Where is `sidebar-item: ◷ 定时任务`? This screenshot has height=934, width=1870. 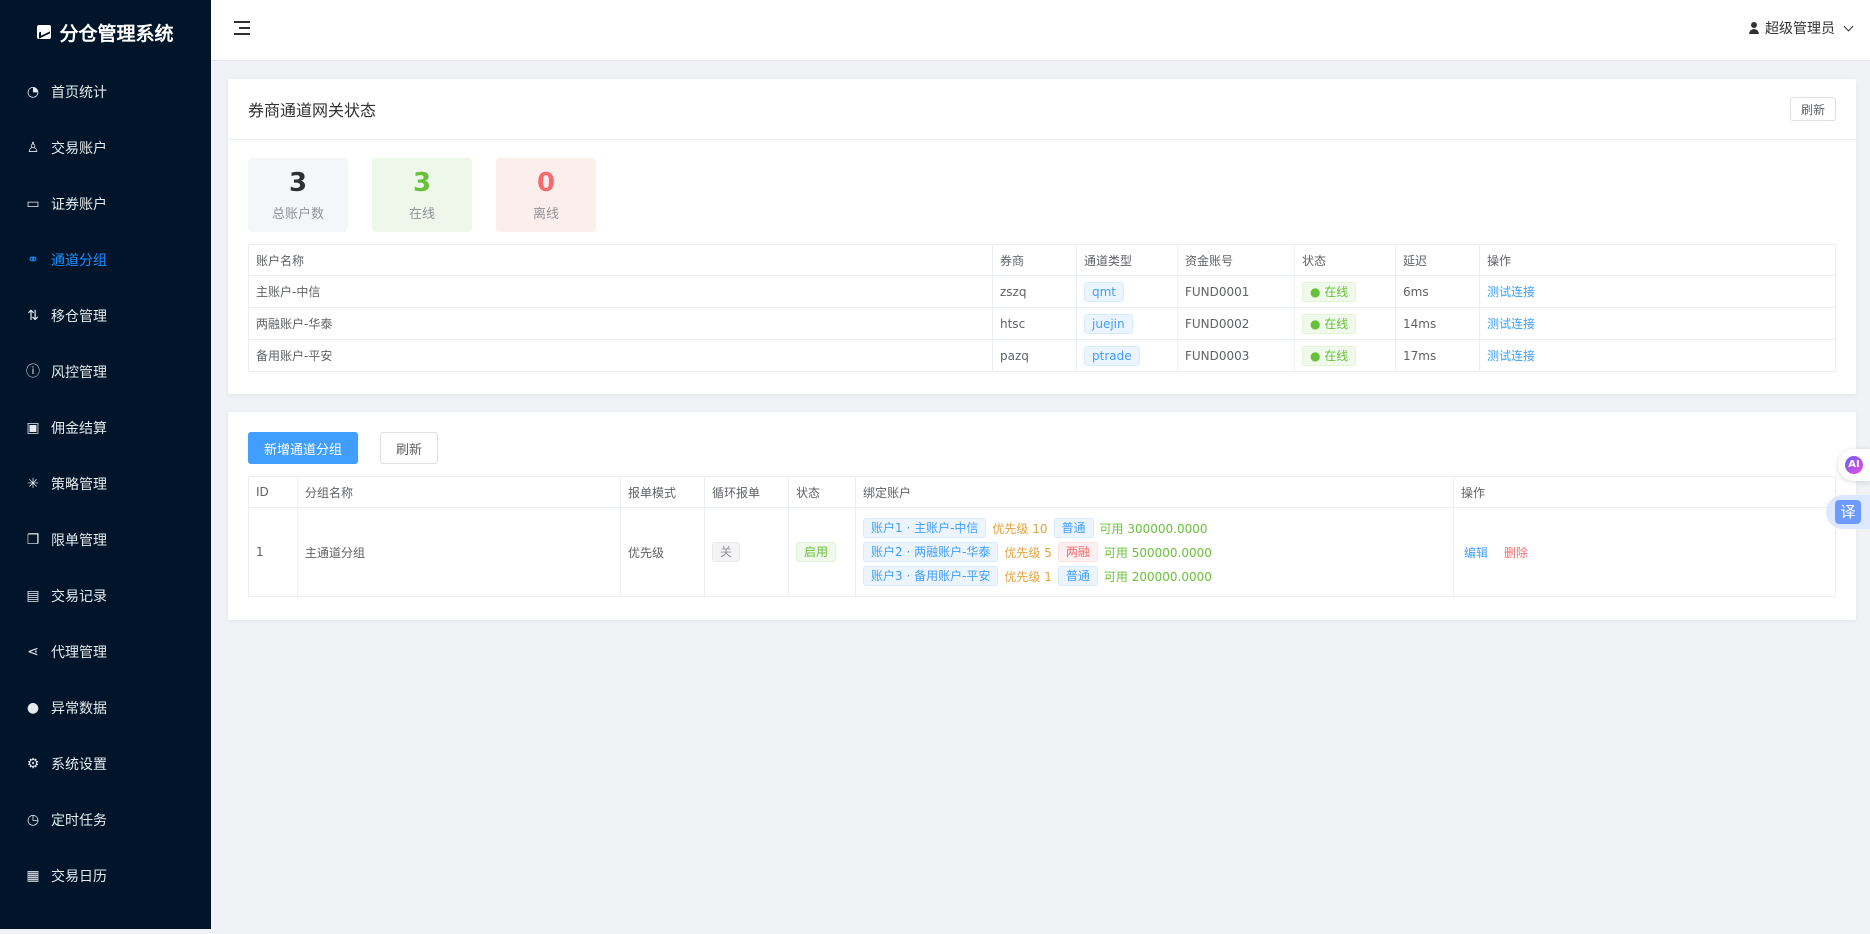 sidebar-item: ◷ 定时任务 is located at coordinates (105, 820).